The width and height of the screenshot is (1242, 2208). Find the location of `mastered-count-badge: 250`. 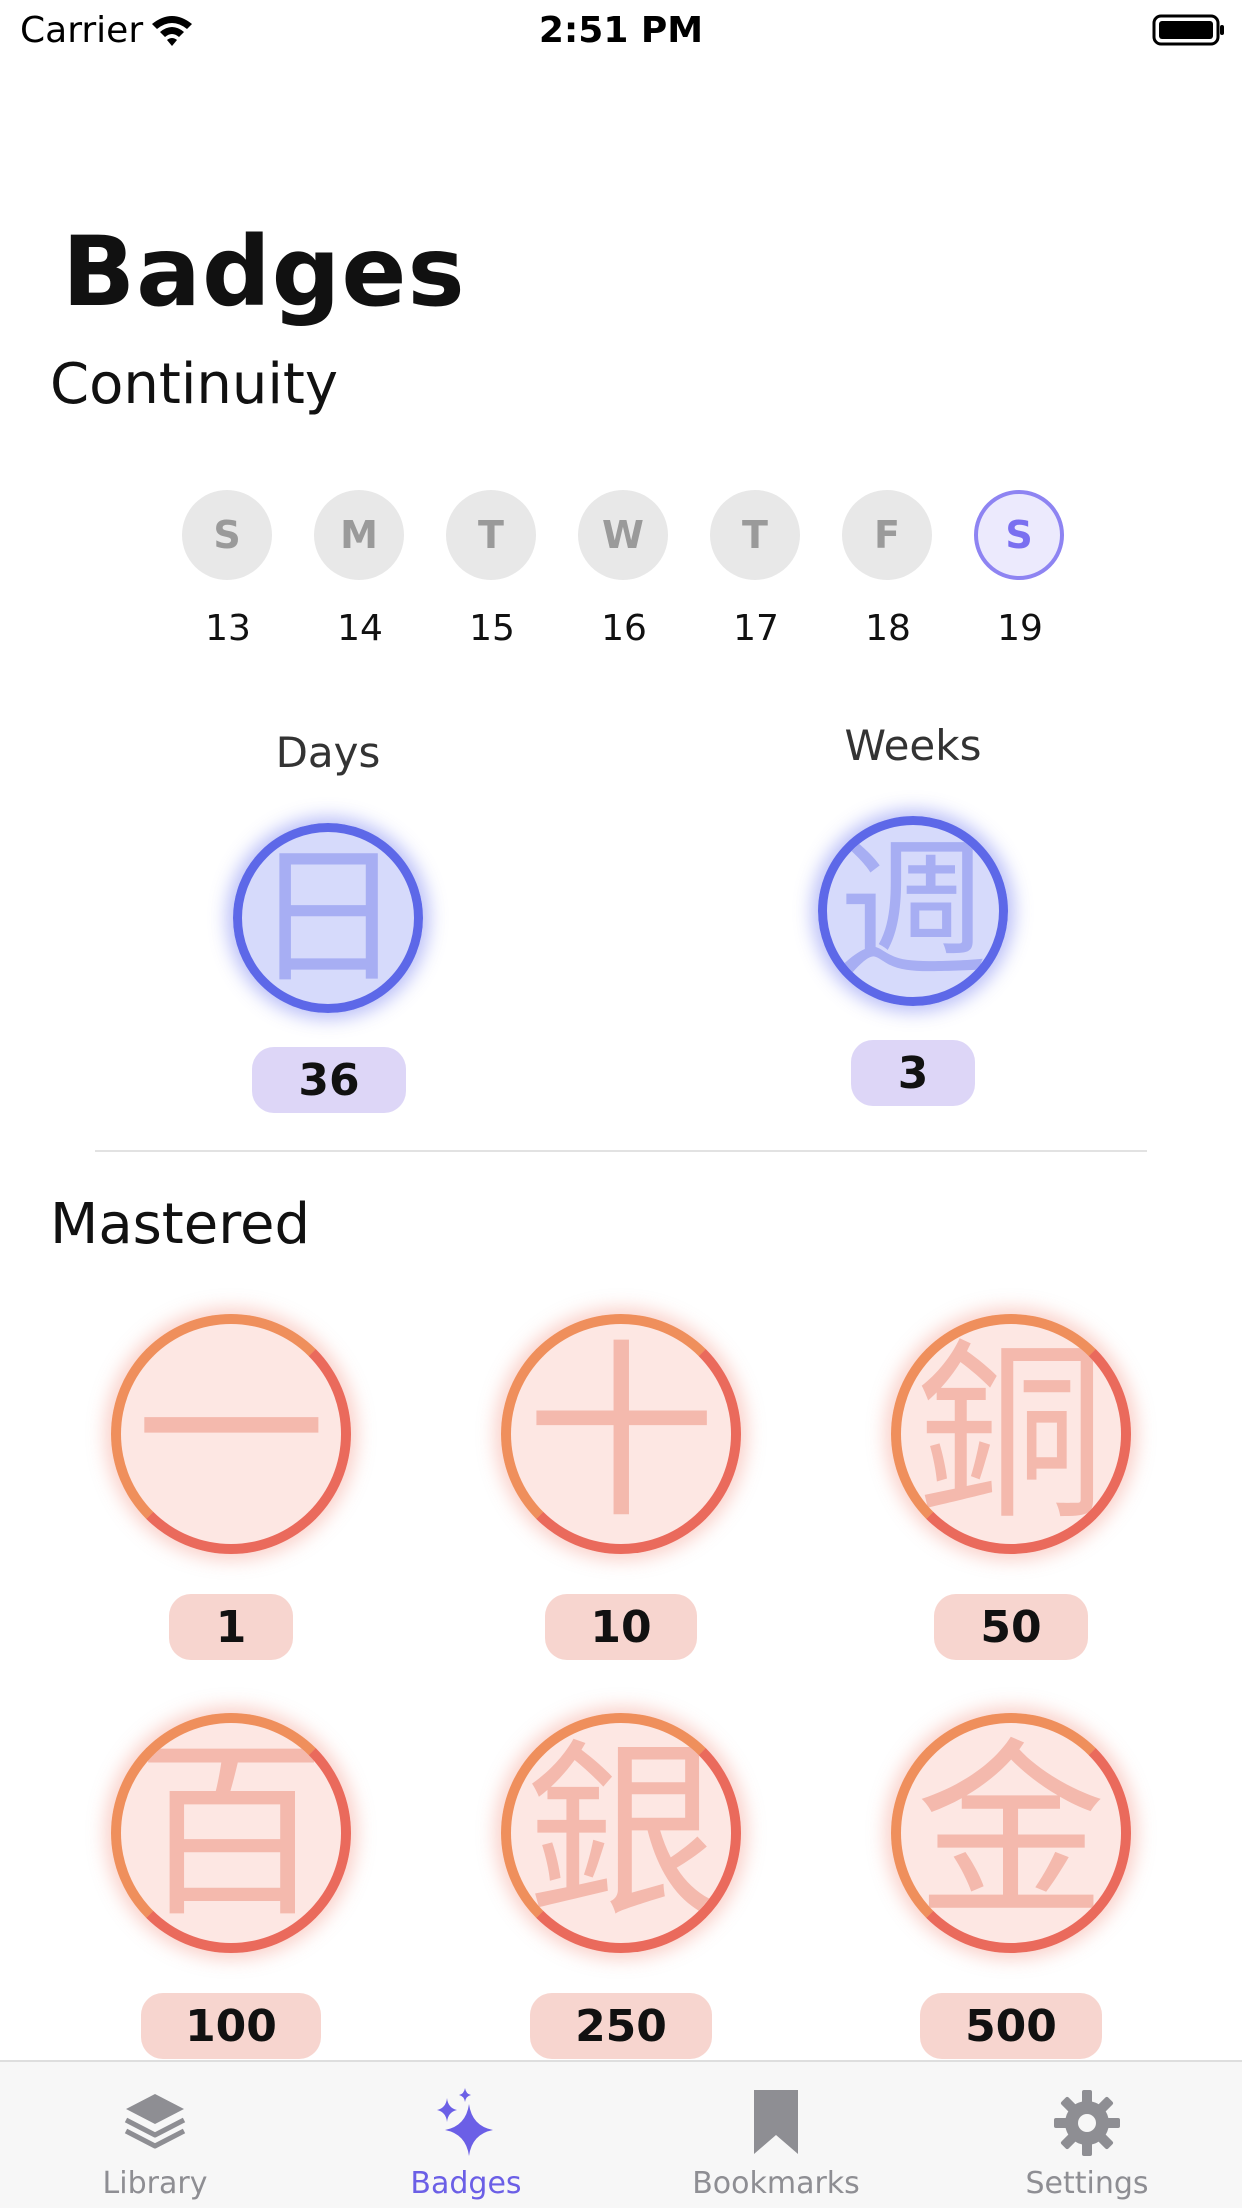

mastered-count-badge: 250 is located at coordinates (621, 2026).